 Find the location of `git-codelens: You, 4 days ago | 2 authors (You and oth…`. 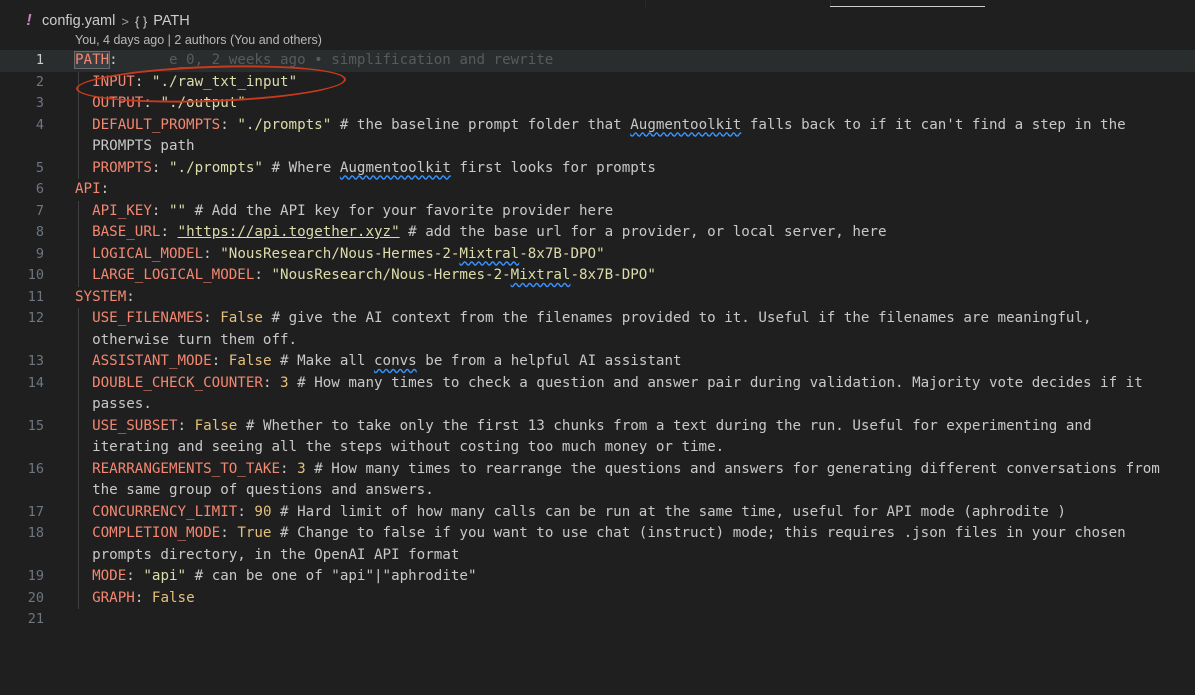

git-codelens: You, 4 days ago | 2 authors (You and oth… is located at coordinates (198, 40).